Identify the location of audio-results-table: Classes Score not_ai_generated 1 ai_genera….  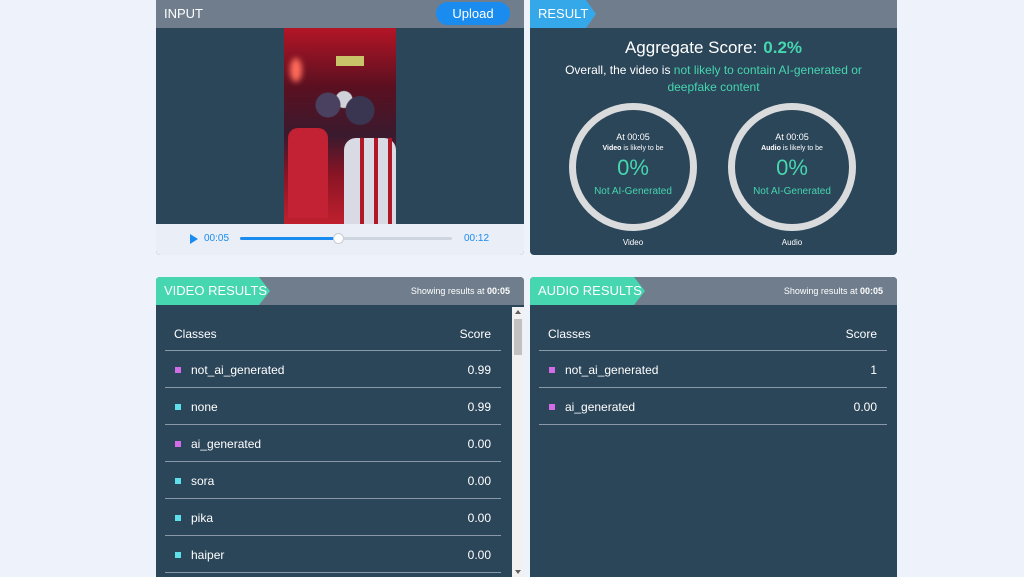
(713, 372).